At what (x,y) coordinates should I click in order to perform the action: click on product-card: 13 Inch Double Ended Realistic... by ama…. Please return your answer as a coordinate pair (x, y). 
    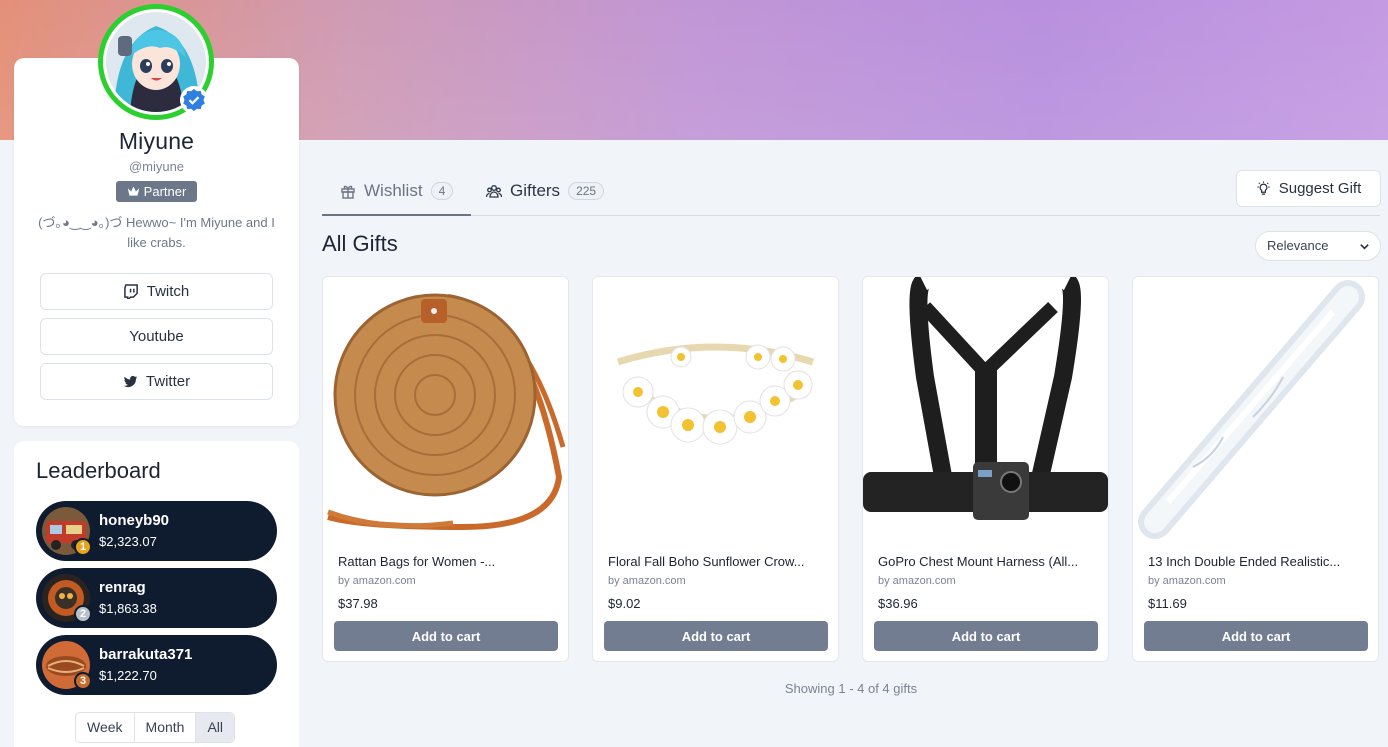
    Looking at the image, I should click on (1255, 469).